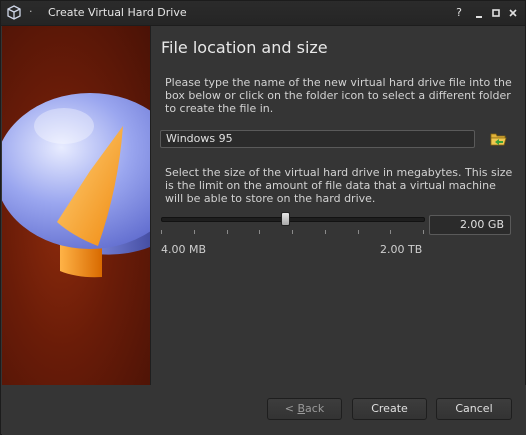 This screenshot has width=526, height=435. What do you see at coordinates (293, 219) in the screenshot?
I see `size-slider-track` at bounding box center [293, 219].